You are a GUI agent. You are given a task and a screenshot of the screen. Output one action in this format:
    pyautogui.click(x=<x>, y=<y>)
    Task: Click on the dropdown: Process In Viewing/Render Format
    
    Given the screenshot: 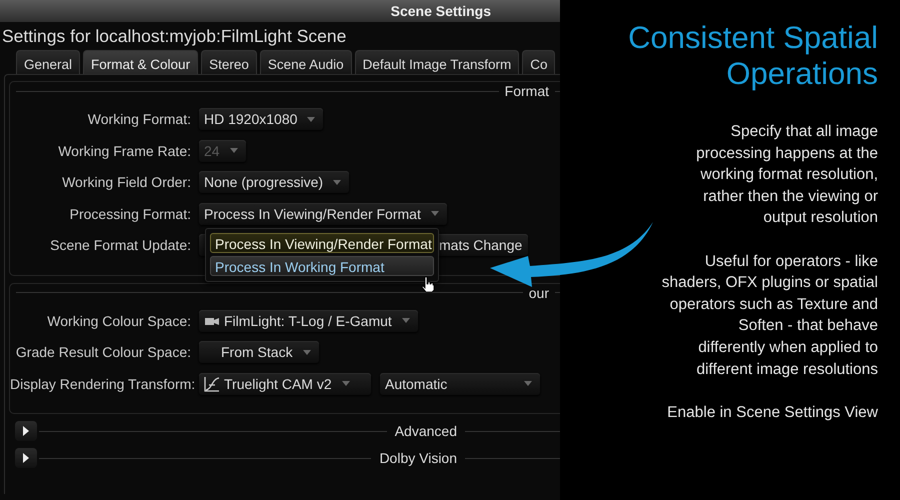 What is the action you would take?
    pyautogui.click(x=323, y=213)
    